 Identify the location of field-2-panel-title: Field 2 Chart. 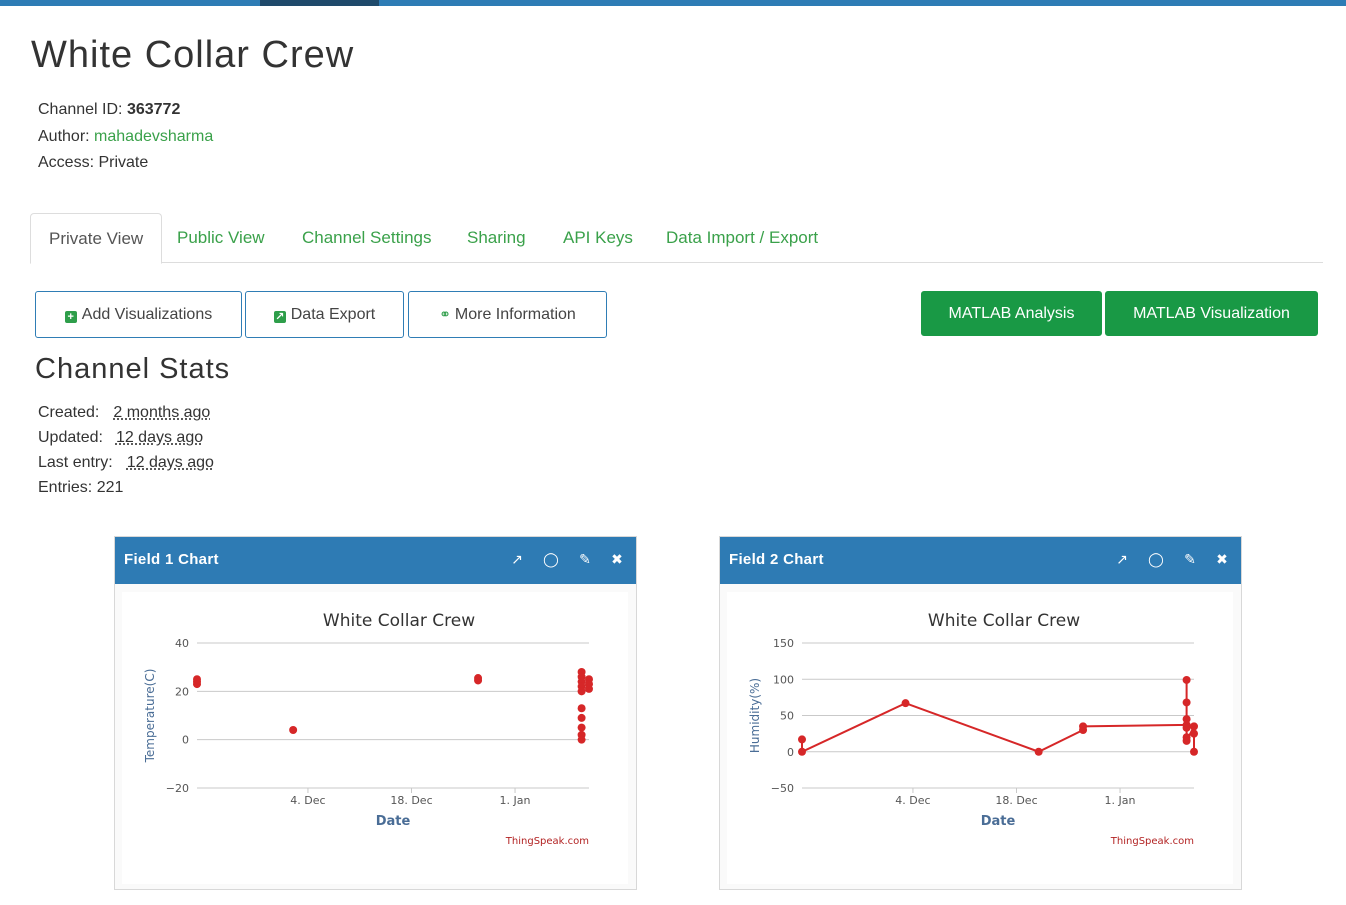
(776, 559).